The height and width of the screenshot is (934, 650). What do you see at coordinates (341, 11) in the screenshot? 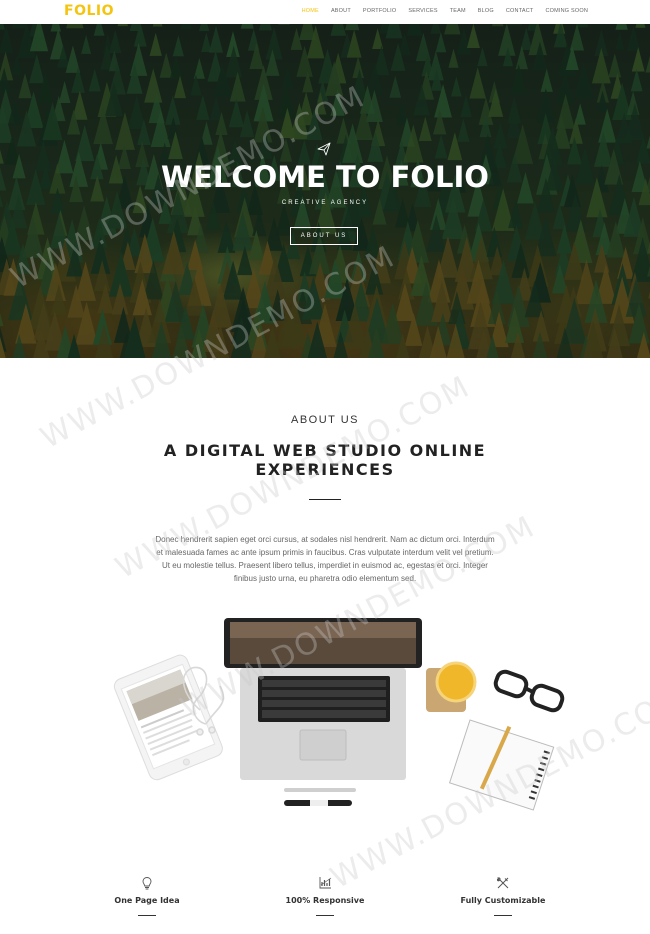
I see `nav-item-about: ABOUT` at bounding box center [341, 11].